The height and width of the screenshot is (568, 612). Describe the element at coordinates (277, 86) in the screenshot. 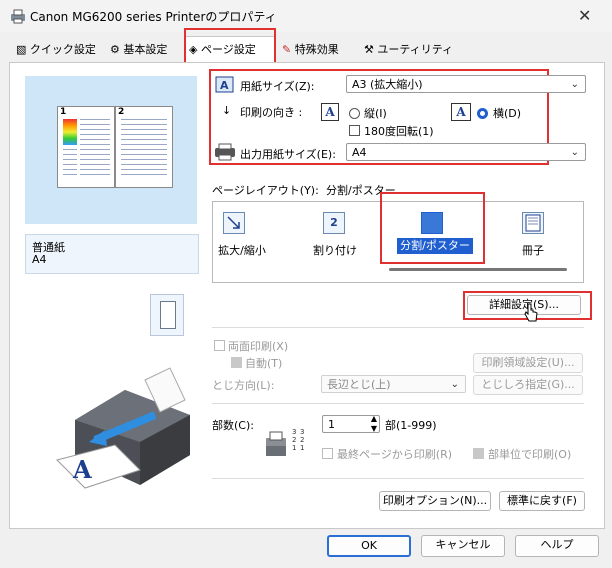

I see `page-size-label: 用紙サイズ(Z):` at that location.